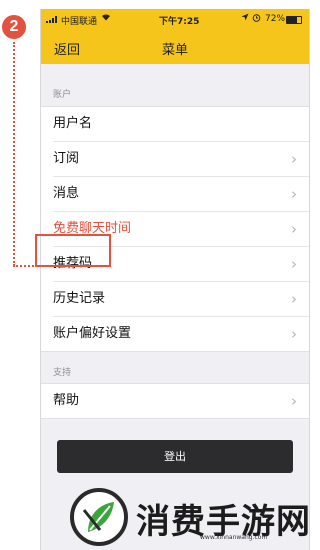 This screenshot has height=550, width=320. Describe the element at coordinates (175, 456) in the screenshot. I see `logout-button: 登出` at that location.